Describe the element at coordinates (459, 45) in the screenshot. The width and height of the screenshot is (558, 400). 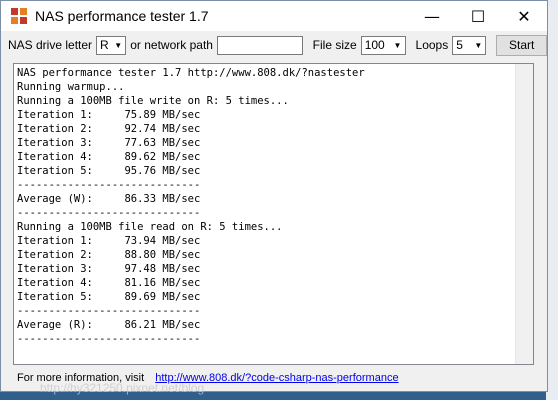
I see `loops-value: 5` at that location.